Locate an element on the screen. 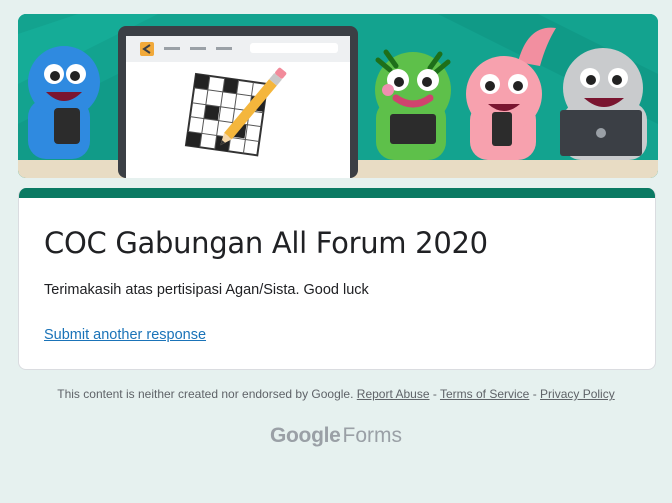 This screenshot has height=503, width=672. grey-monster-icon is located at coordinates (603, 104).